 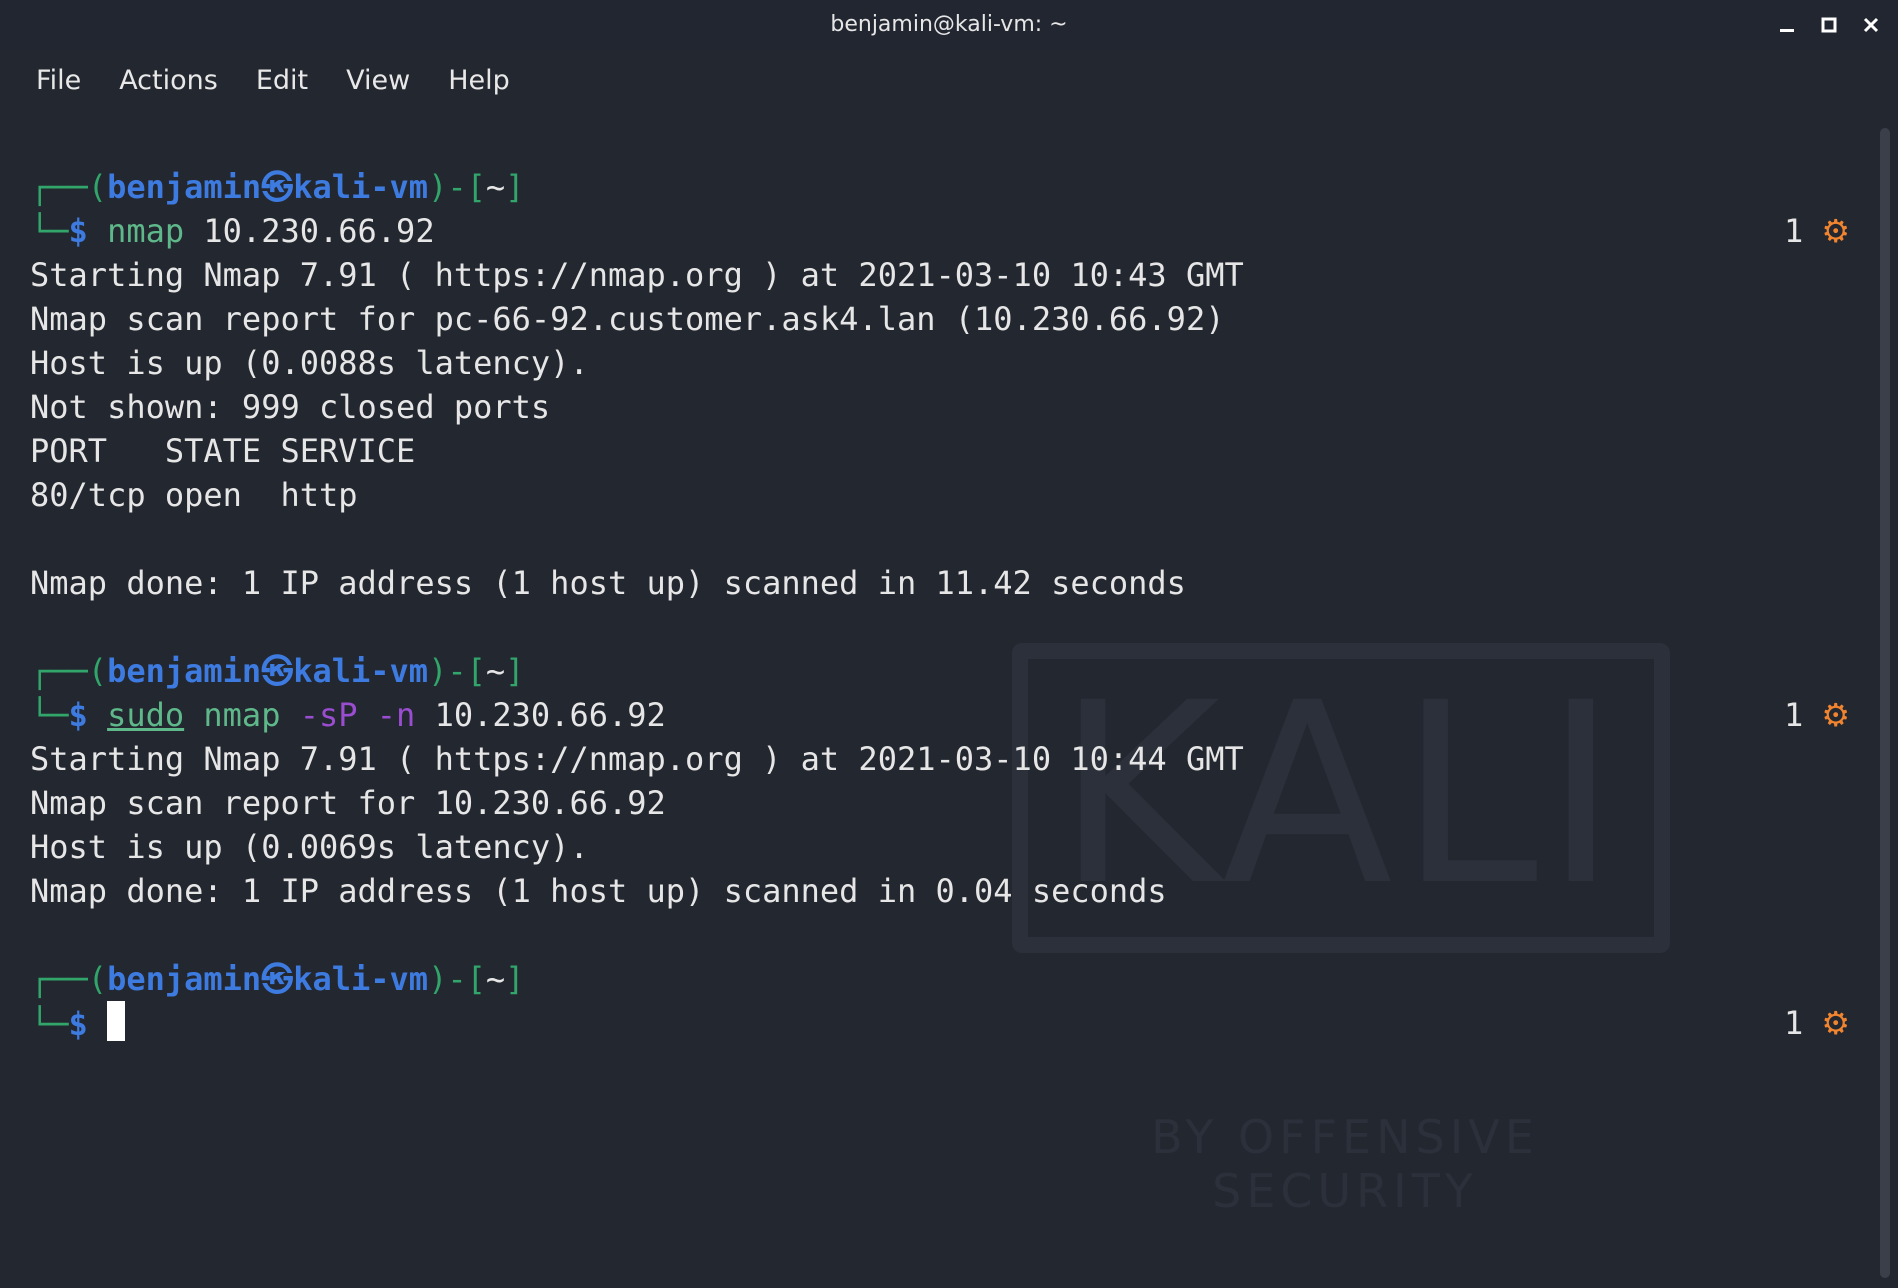 I want to click on output-line: PORT STATE SERVICE, so click(x=223, y=451).